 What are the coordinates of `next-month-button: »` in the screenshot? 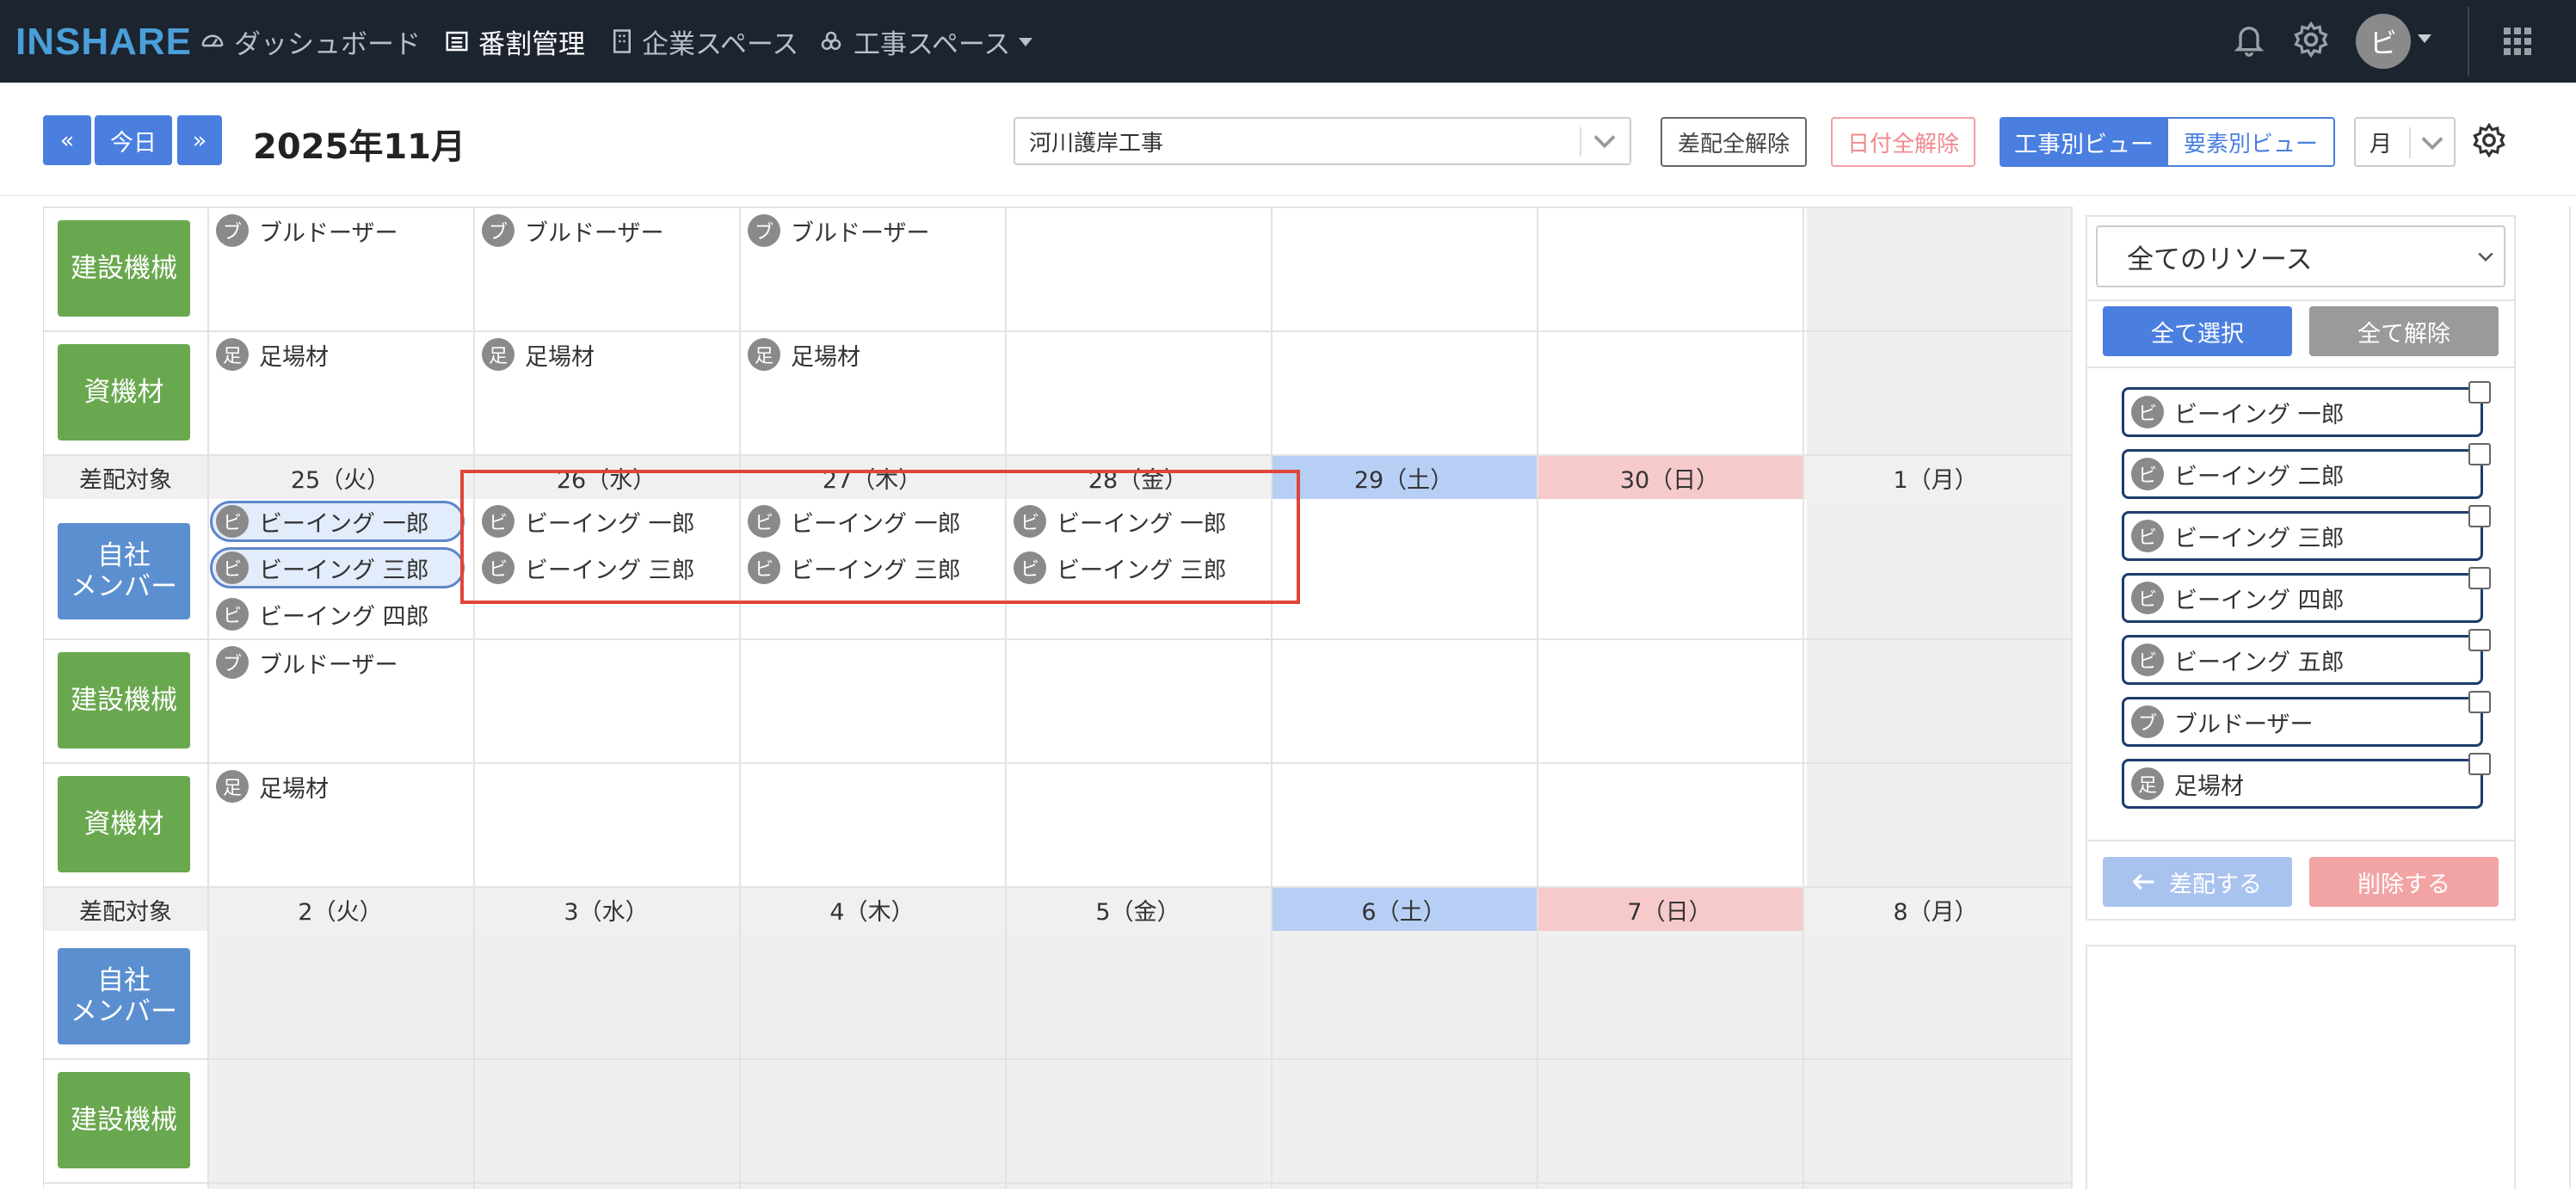 It's located at (199, 140).